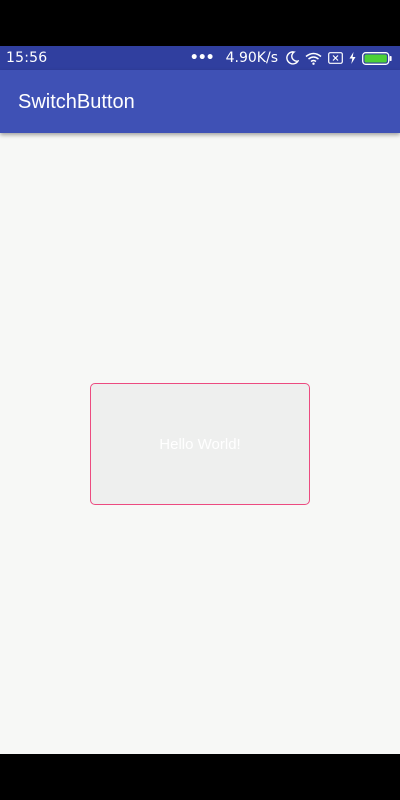 The width and height of the screenshot is (400, 800). I want to click on bottom-bezel, so click(200, 777).